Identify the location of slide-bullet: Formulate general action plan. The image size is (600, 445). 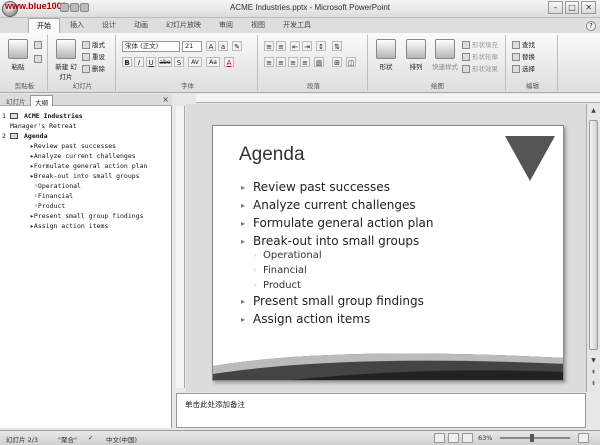
(337, 223).